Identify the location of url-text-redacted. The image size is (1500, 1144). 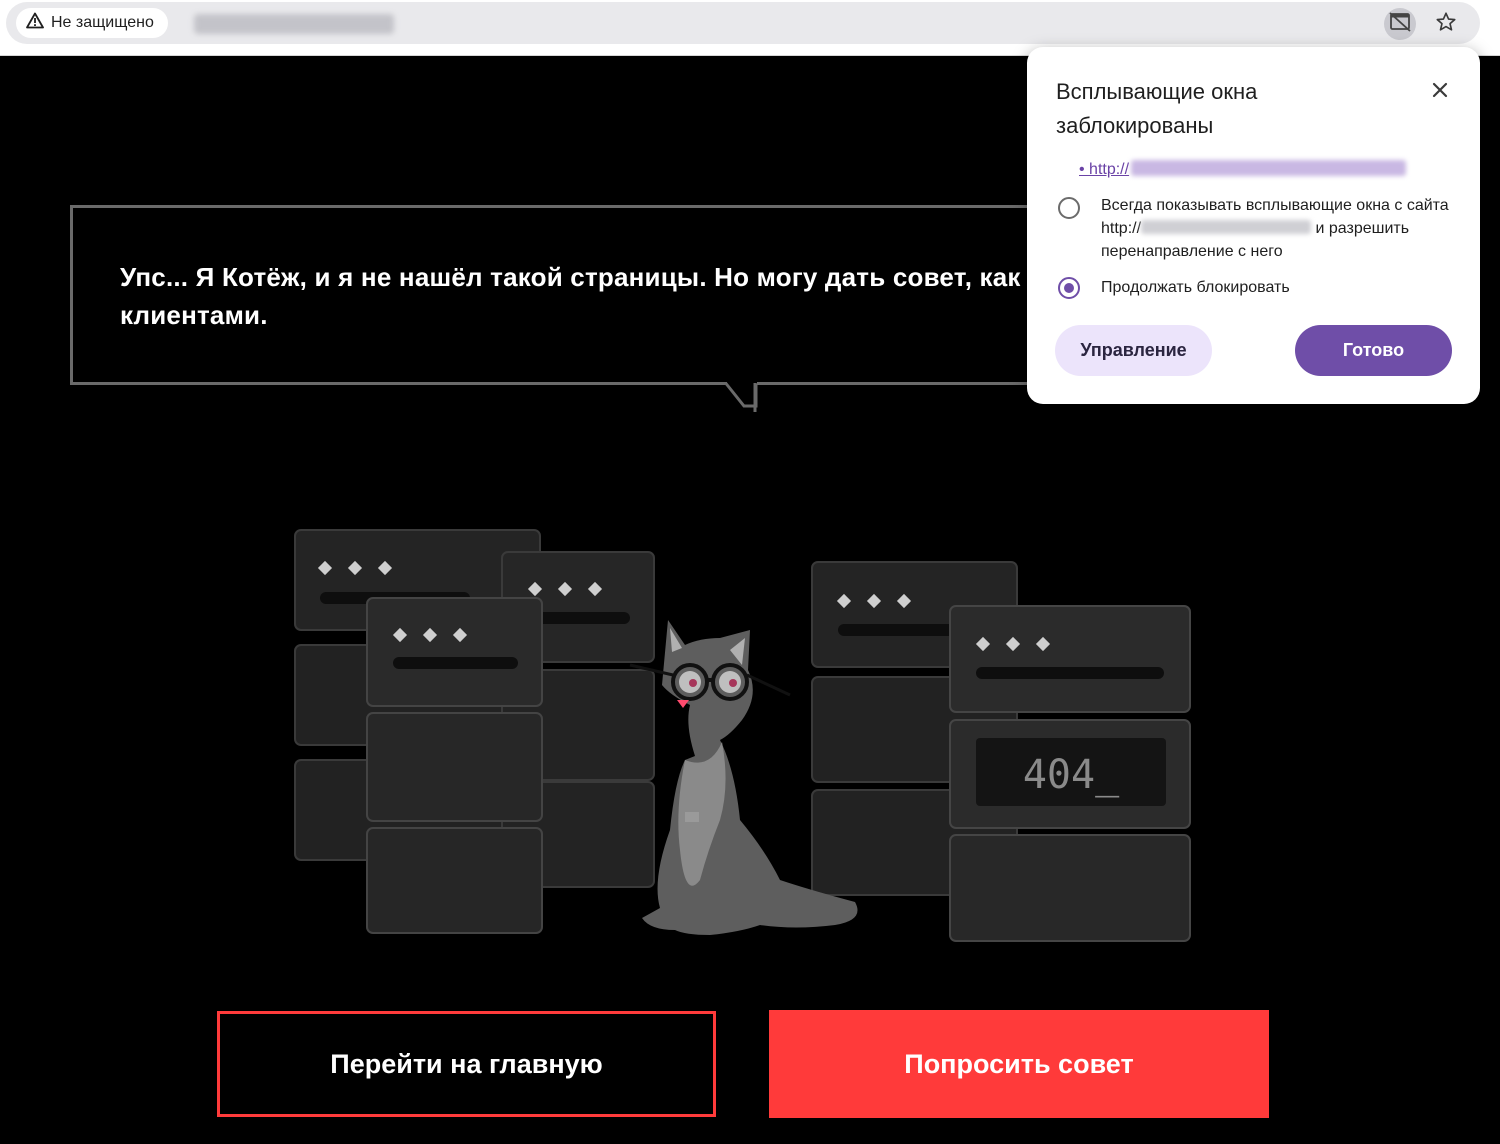
(294, 24).